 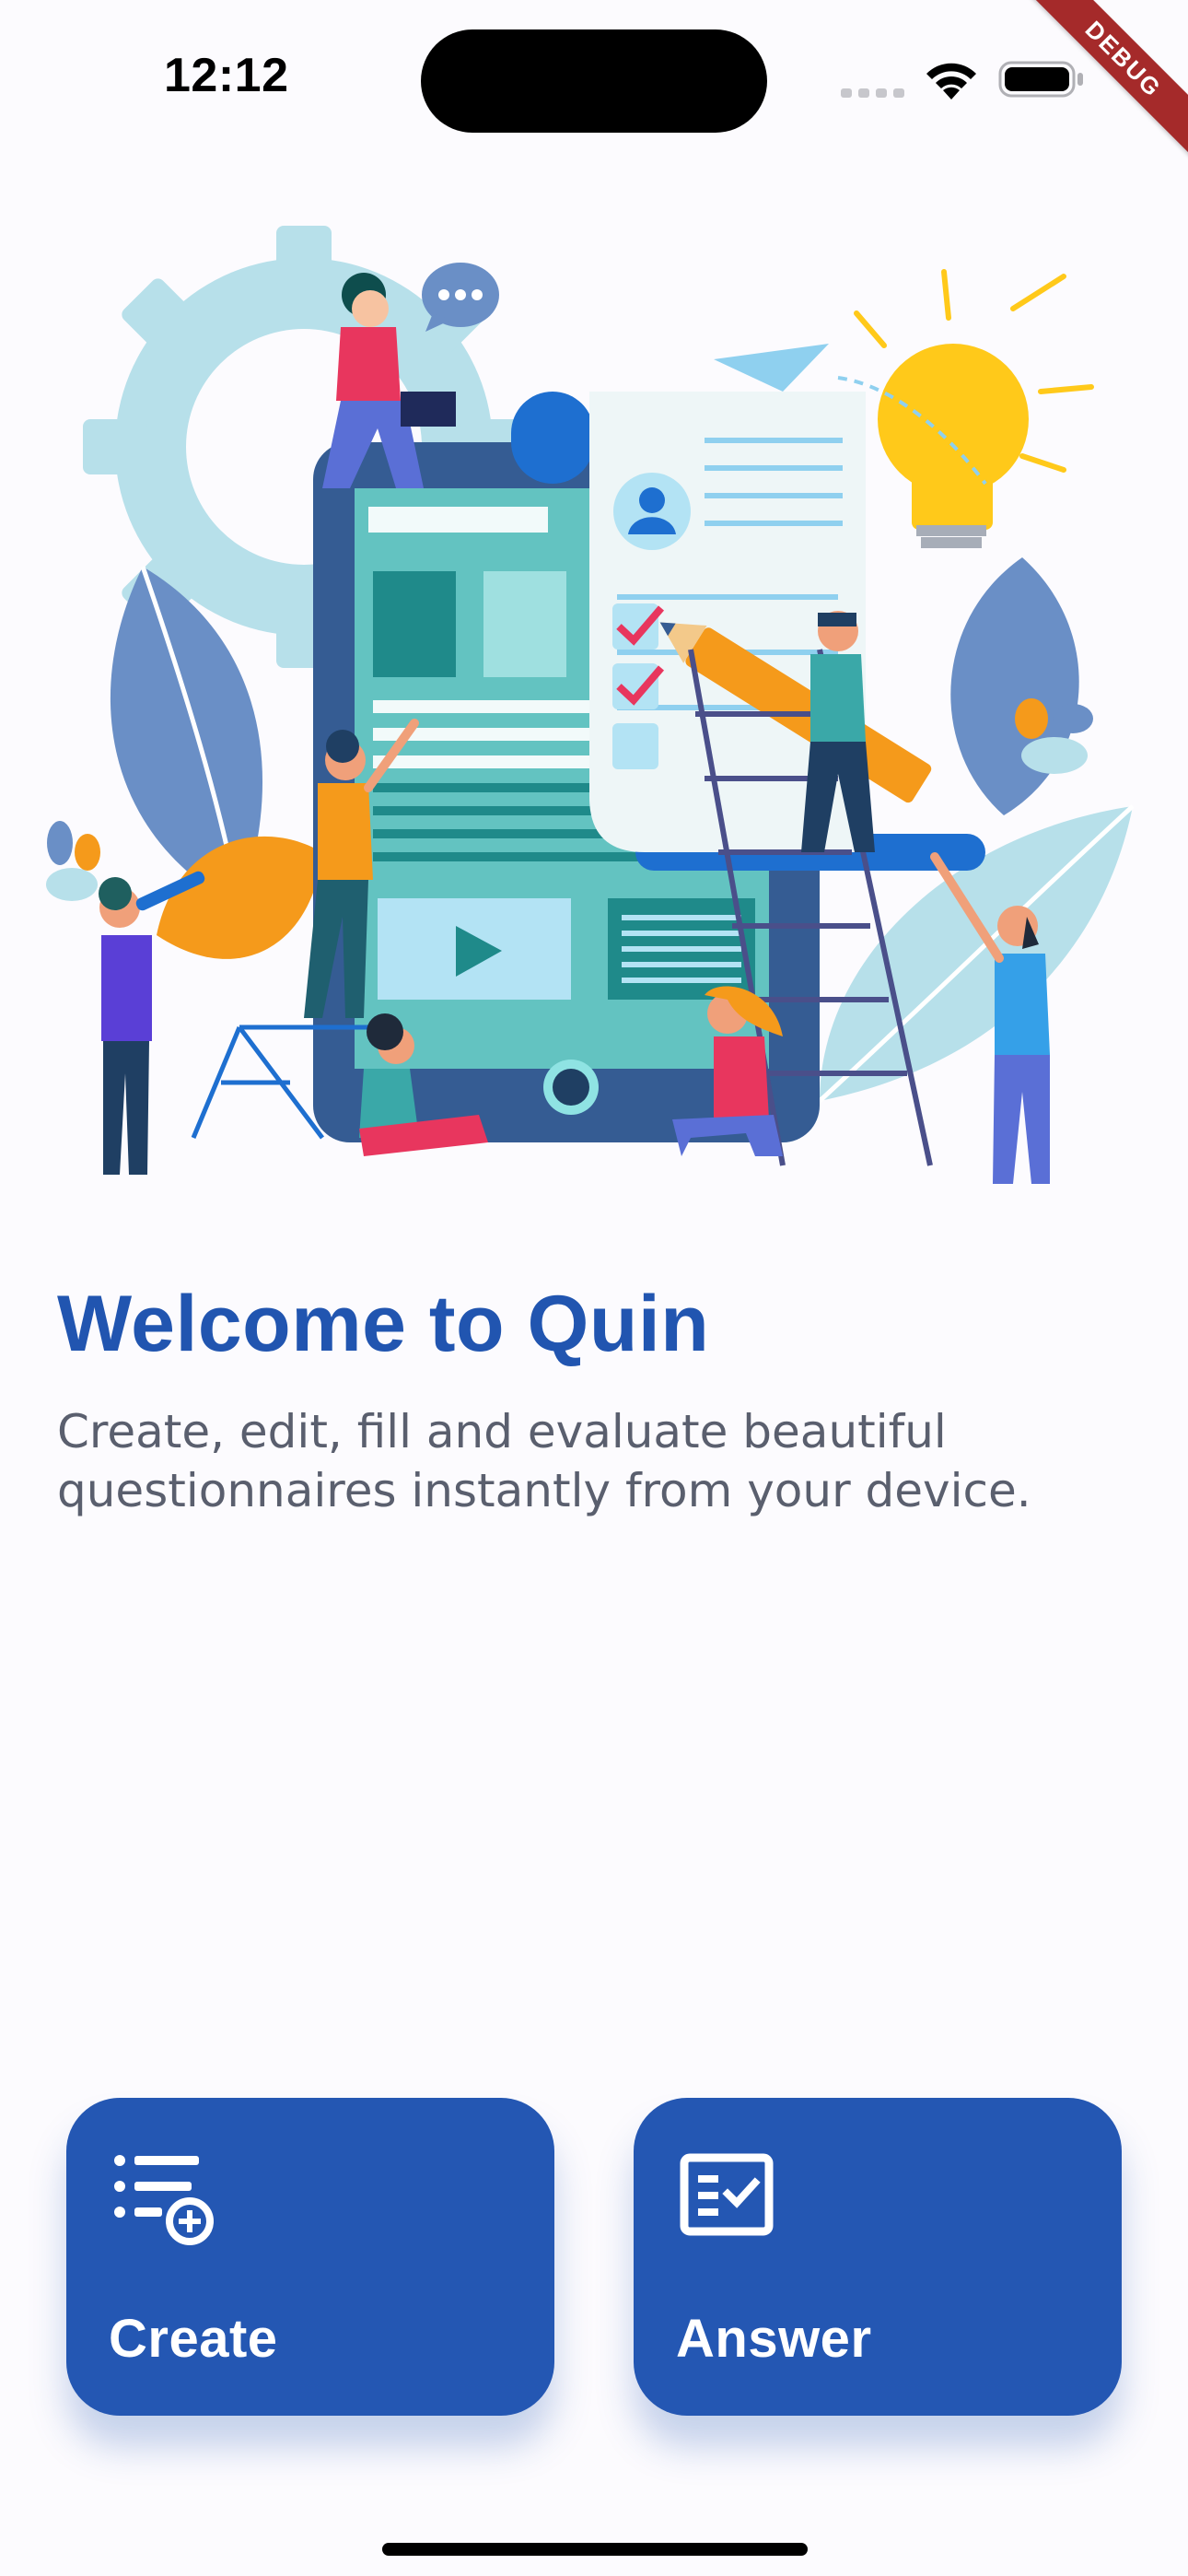 I want to click on playlist-add-icon, so click(x=164, y=2200).